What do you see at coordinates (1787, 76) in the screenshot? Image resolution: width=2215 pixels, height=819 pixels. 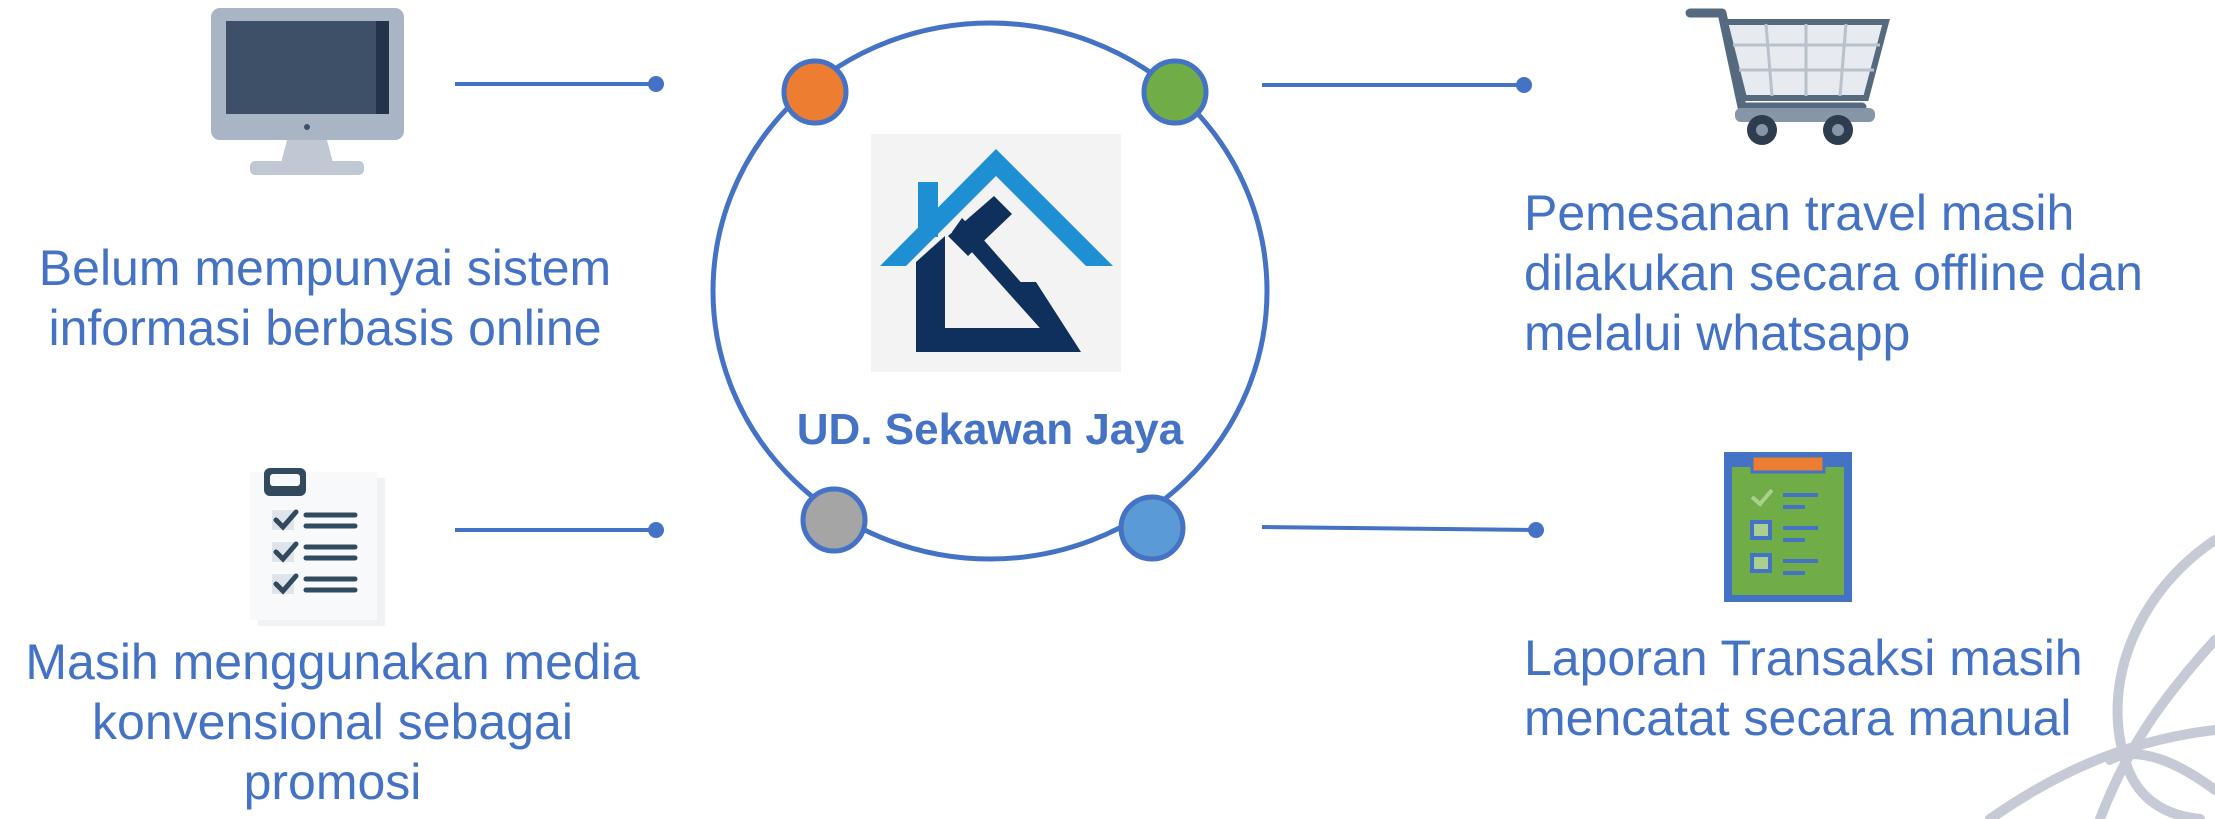 I see `shopping-cart-icon` at bounding box center [1787, 76].